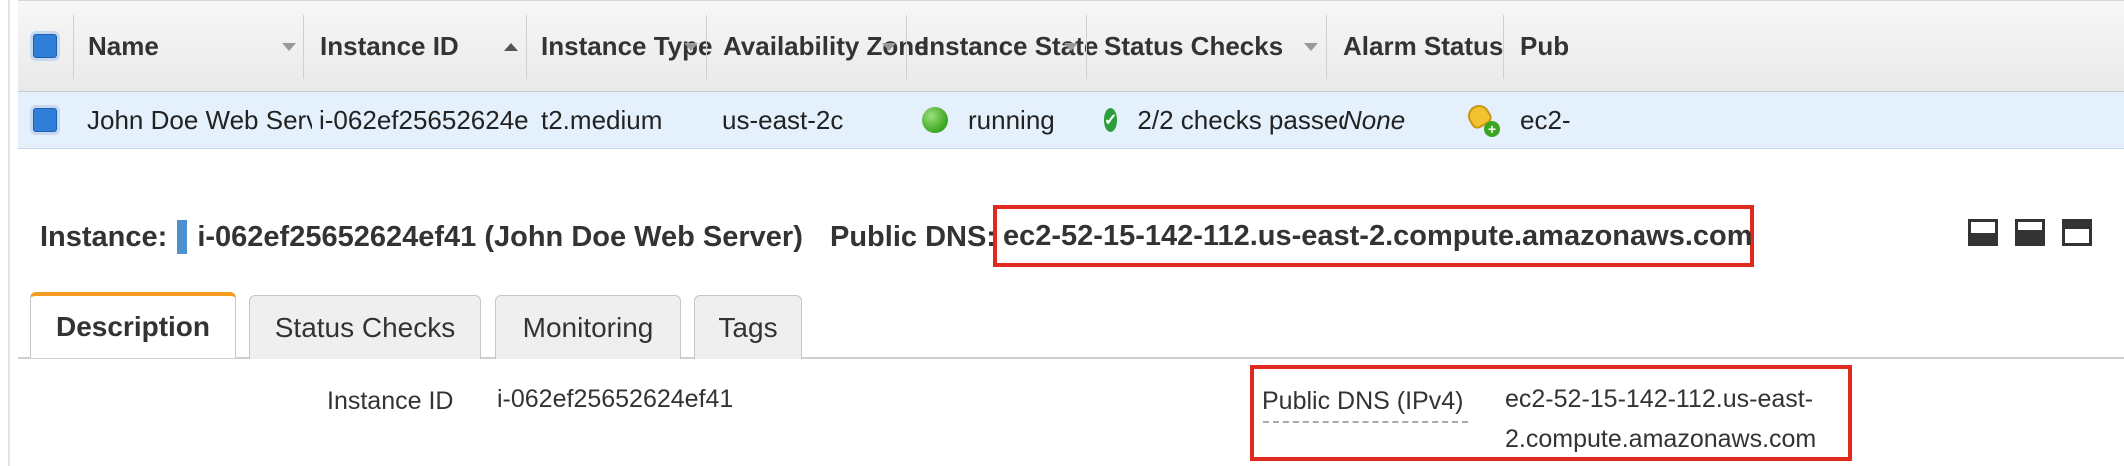  What do you see at coordinates (1492, 129) in the screenshot?
I see `plus-badge: +` at bounding box center [1492, 129].